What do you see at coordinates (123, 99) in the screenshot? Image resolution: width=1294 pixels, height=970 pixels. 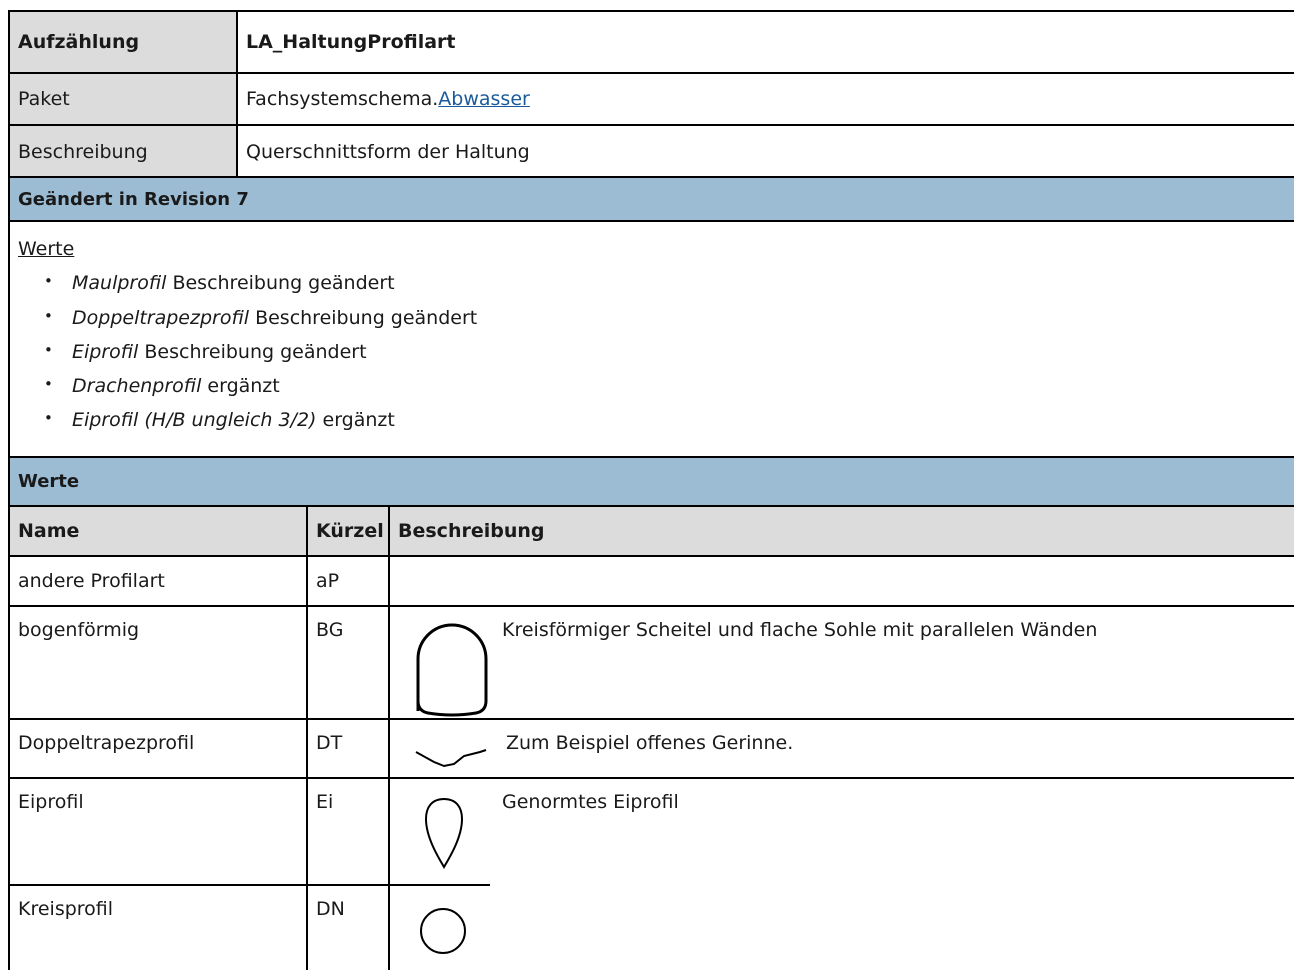 I see `paket-label: Paket` at bounding box center [123, 99].